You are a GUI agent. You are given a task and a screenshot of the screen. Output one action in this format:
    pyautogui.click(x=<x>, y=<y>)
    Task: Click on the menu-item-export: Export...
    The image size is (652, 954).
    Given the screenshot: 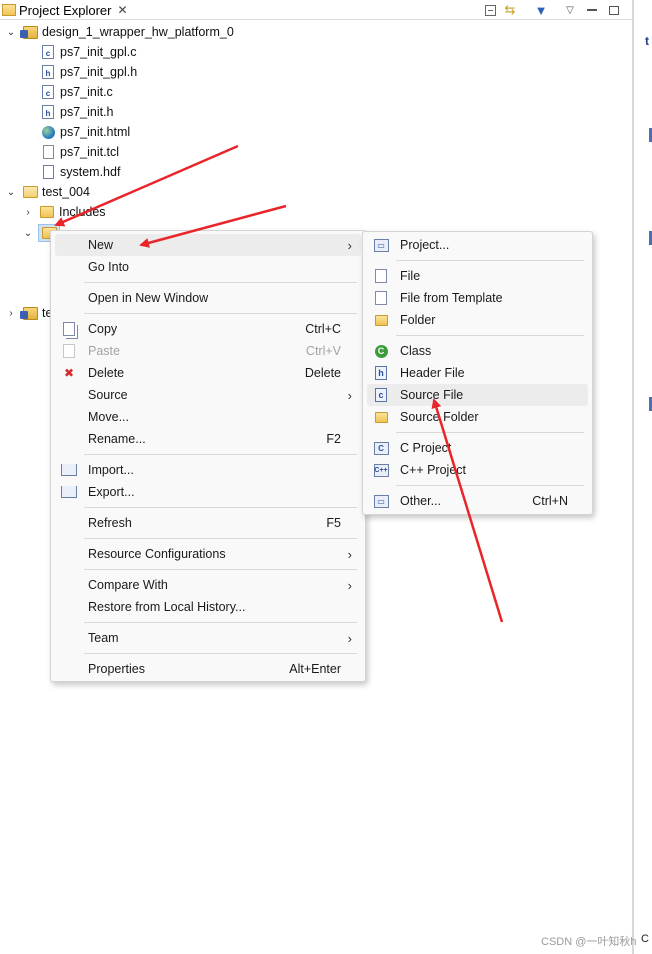 What is the action you would take?
    pyautogui.click(x=208, y=492)
    